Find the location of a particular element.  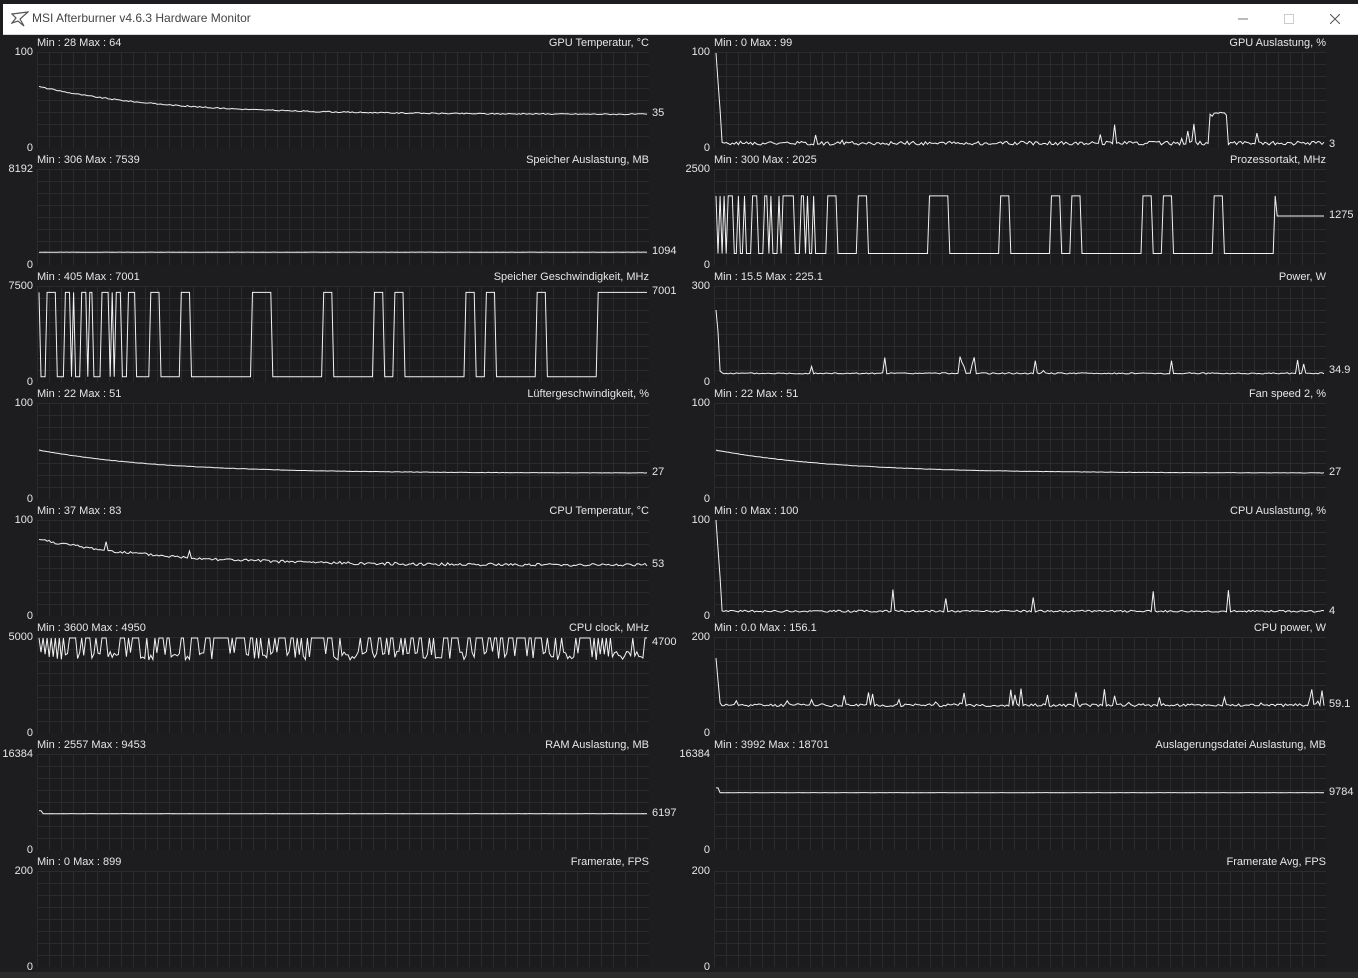

minimize-button is located at coordinates (1243, 19).